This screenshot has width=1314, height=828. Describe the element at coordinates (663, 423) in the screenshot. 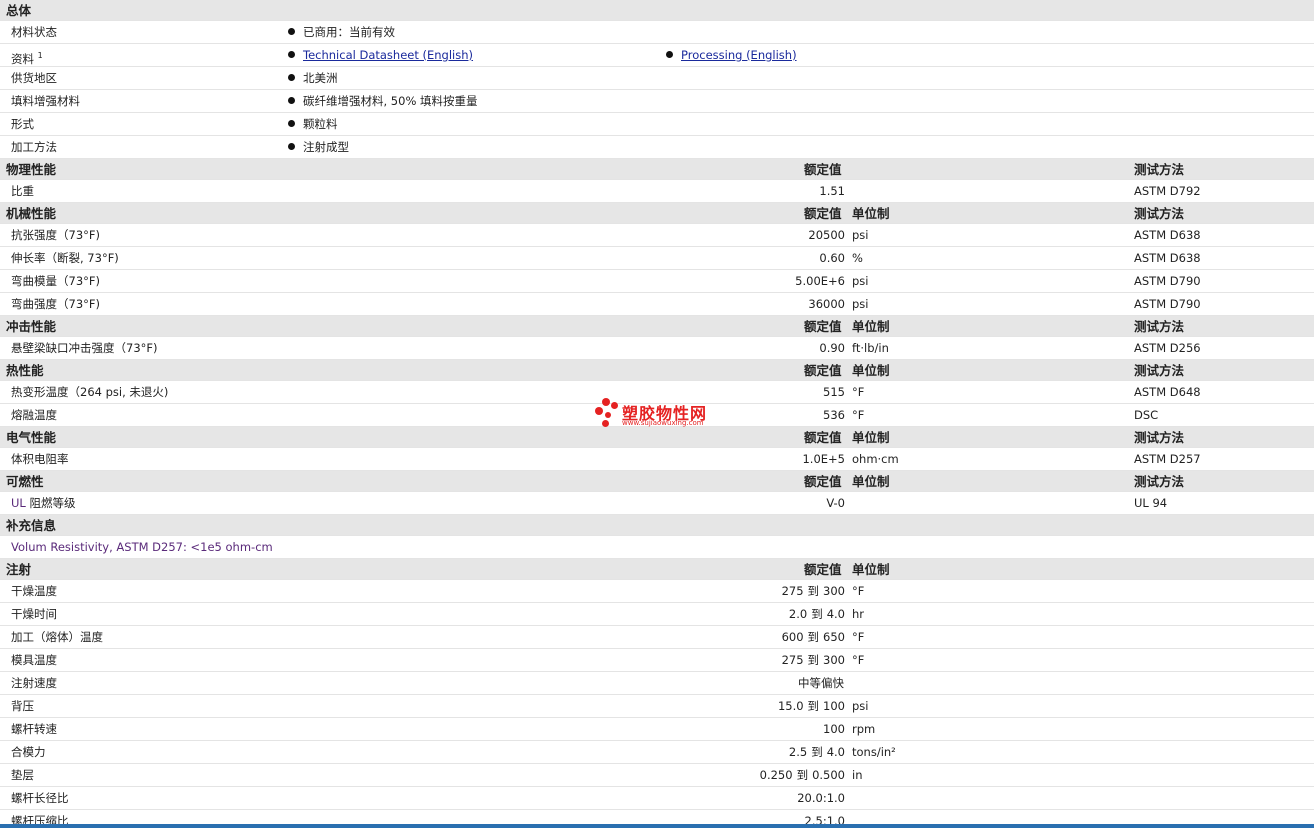

I see `watermark-url: www.sujiaowuxing.com` at that location.